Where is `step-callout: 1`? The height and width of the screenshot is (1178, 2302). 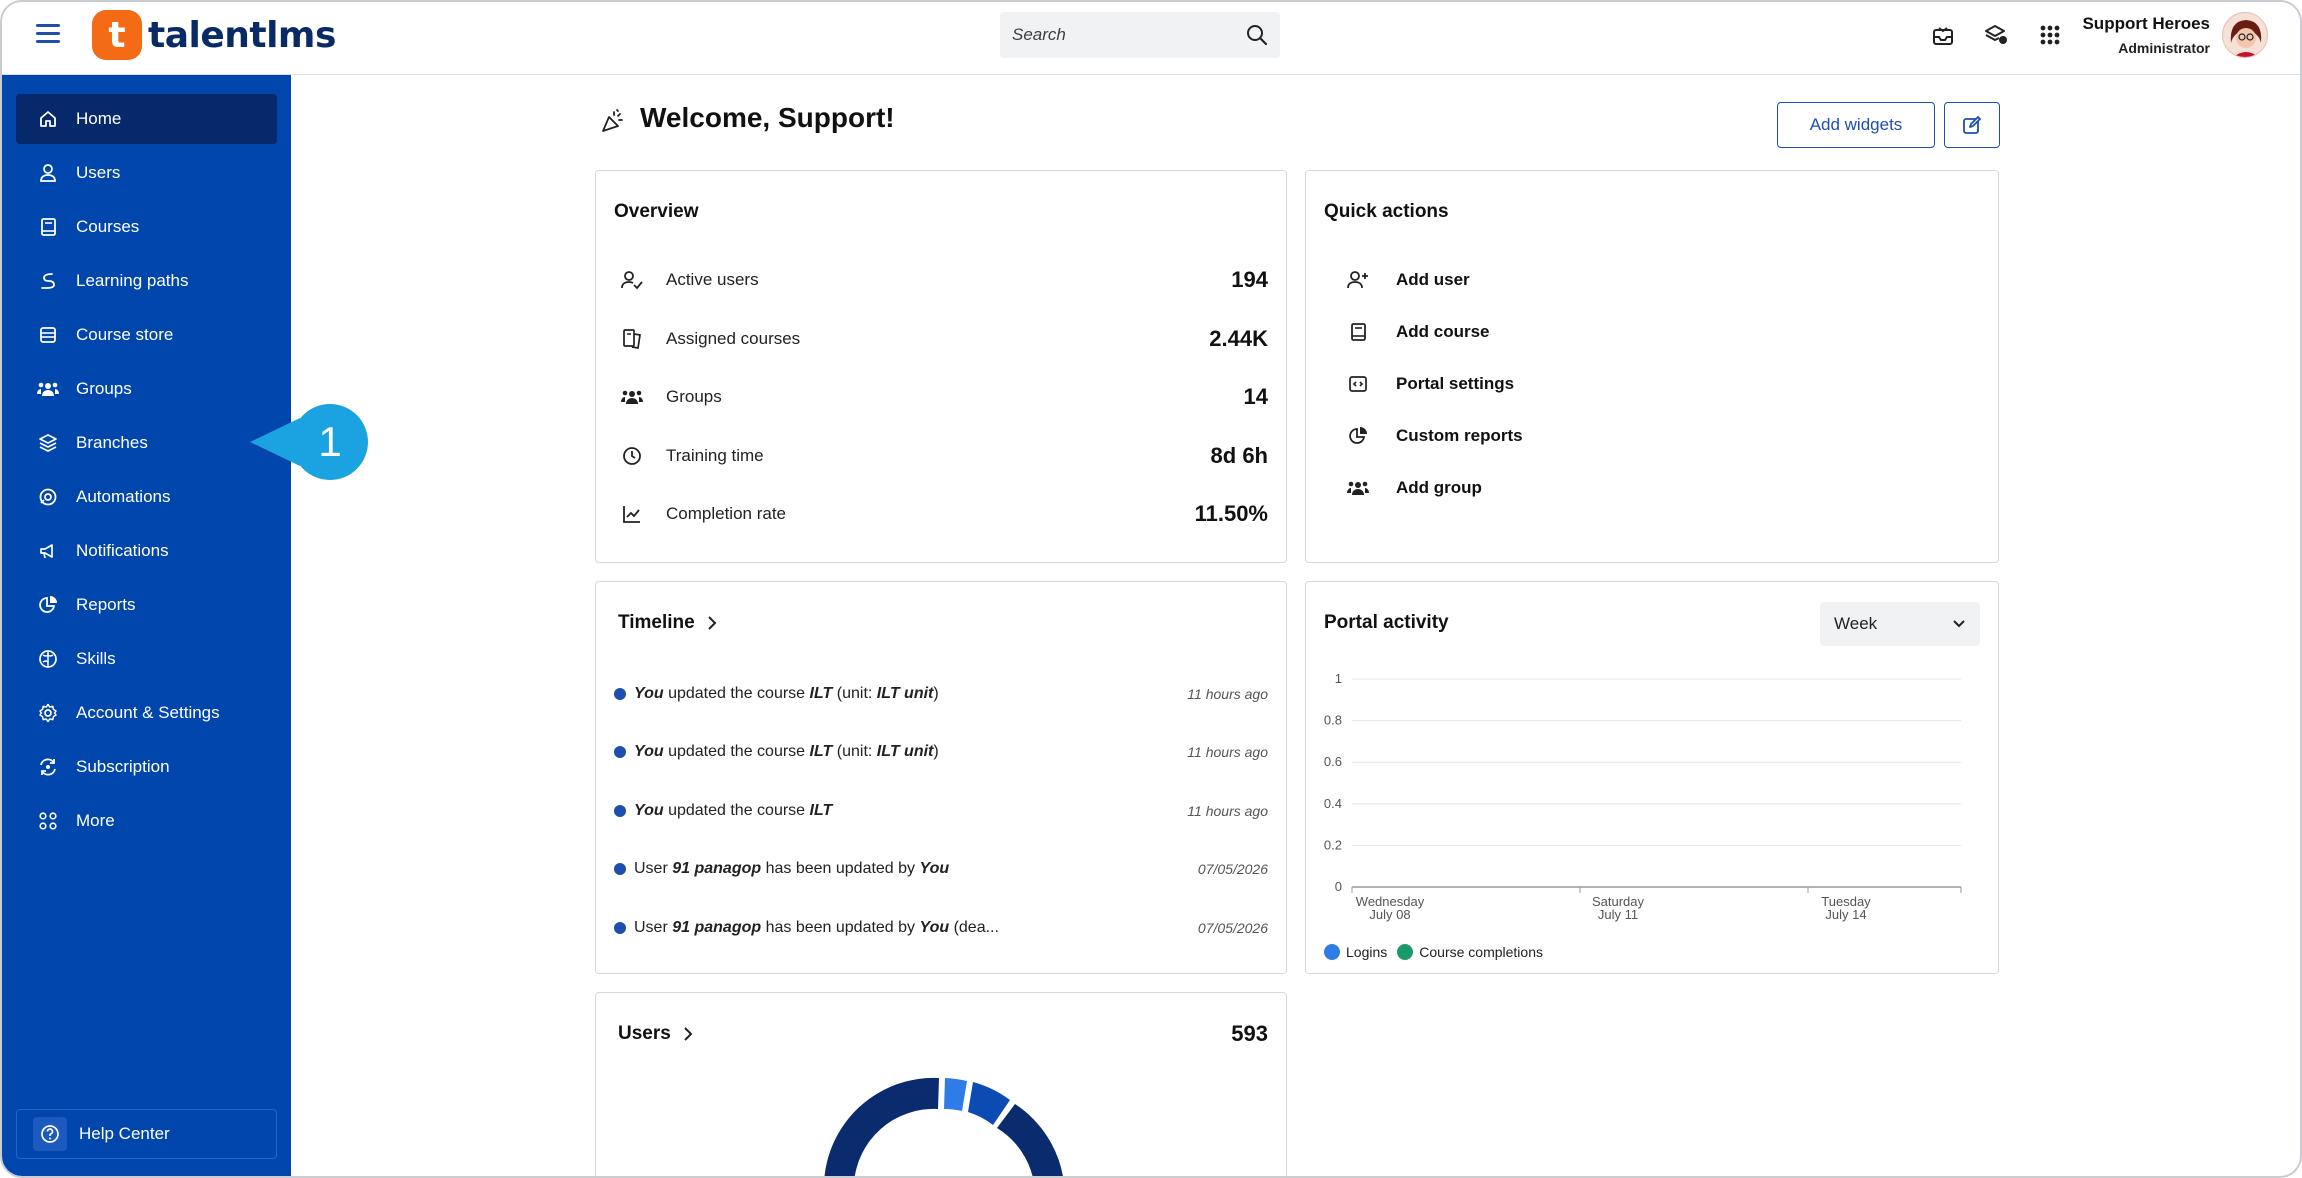 step-callout: 1 is located at coordinates (309, 442).